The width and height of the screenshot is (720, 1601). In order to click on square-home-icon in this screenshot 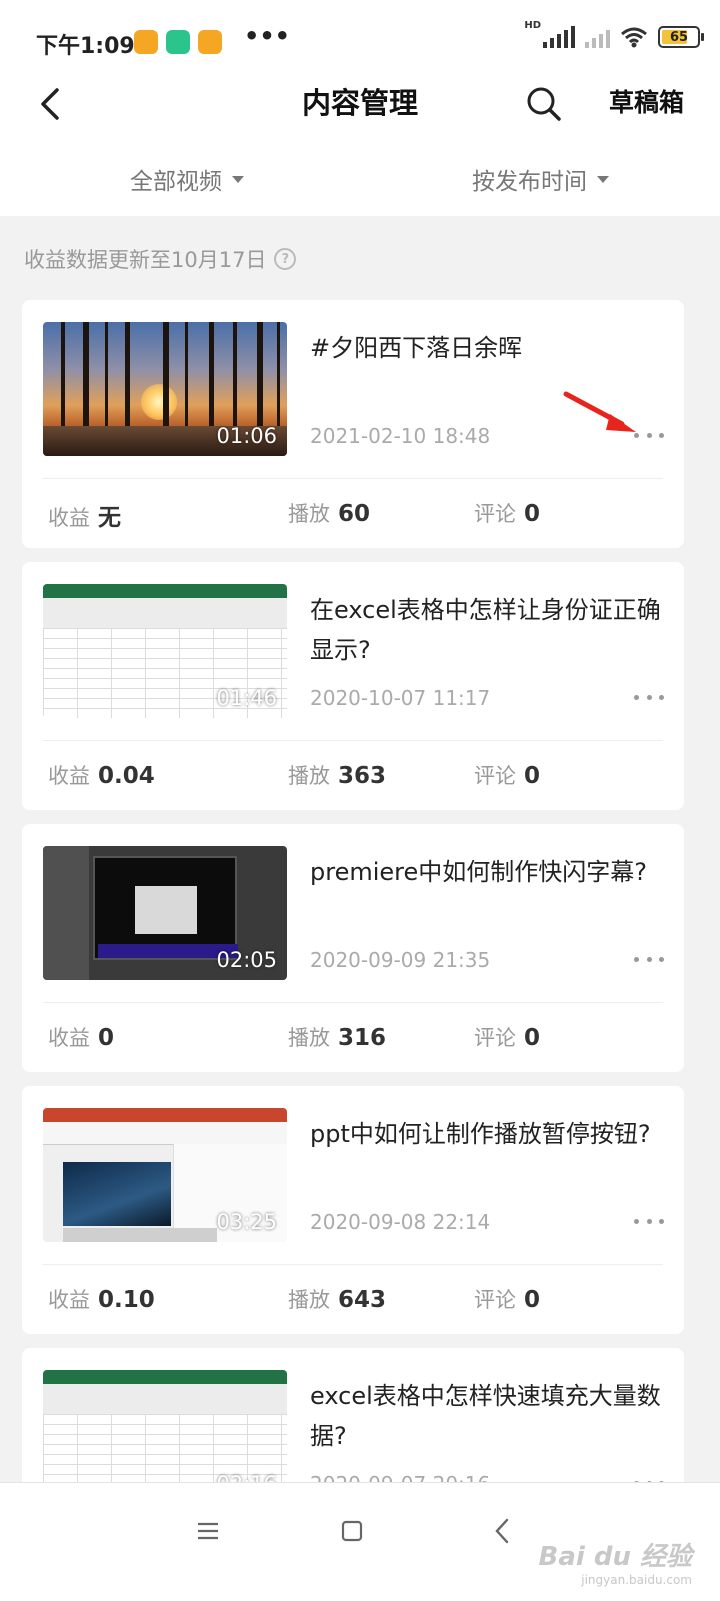, I will do `click(352, 1531)`.